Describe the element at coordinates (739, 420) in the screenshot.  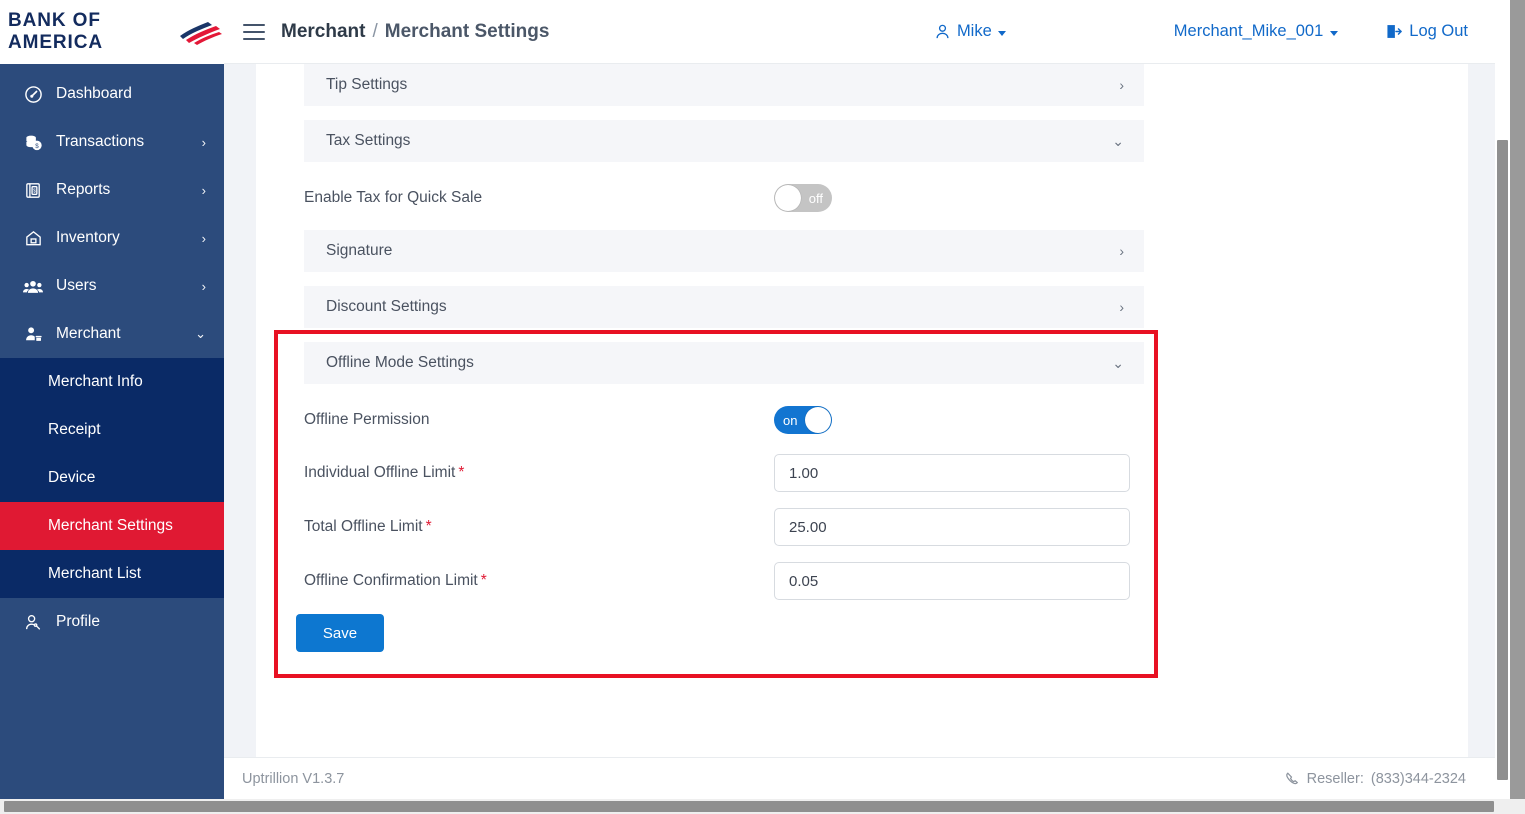
I see `field-offline-permission: Offline Permission on` at that location.